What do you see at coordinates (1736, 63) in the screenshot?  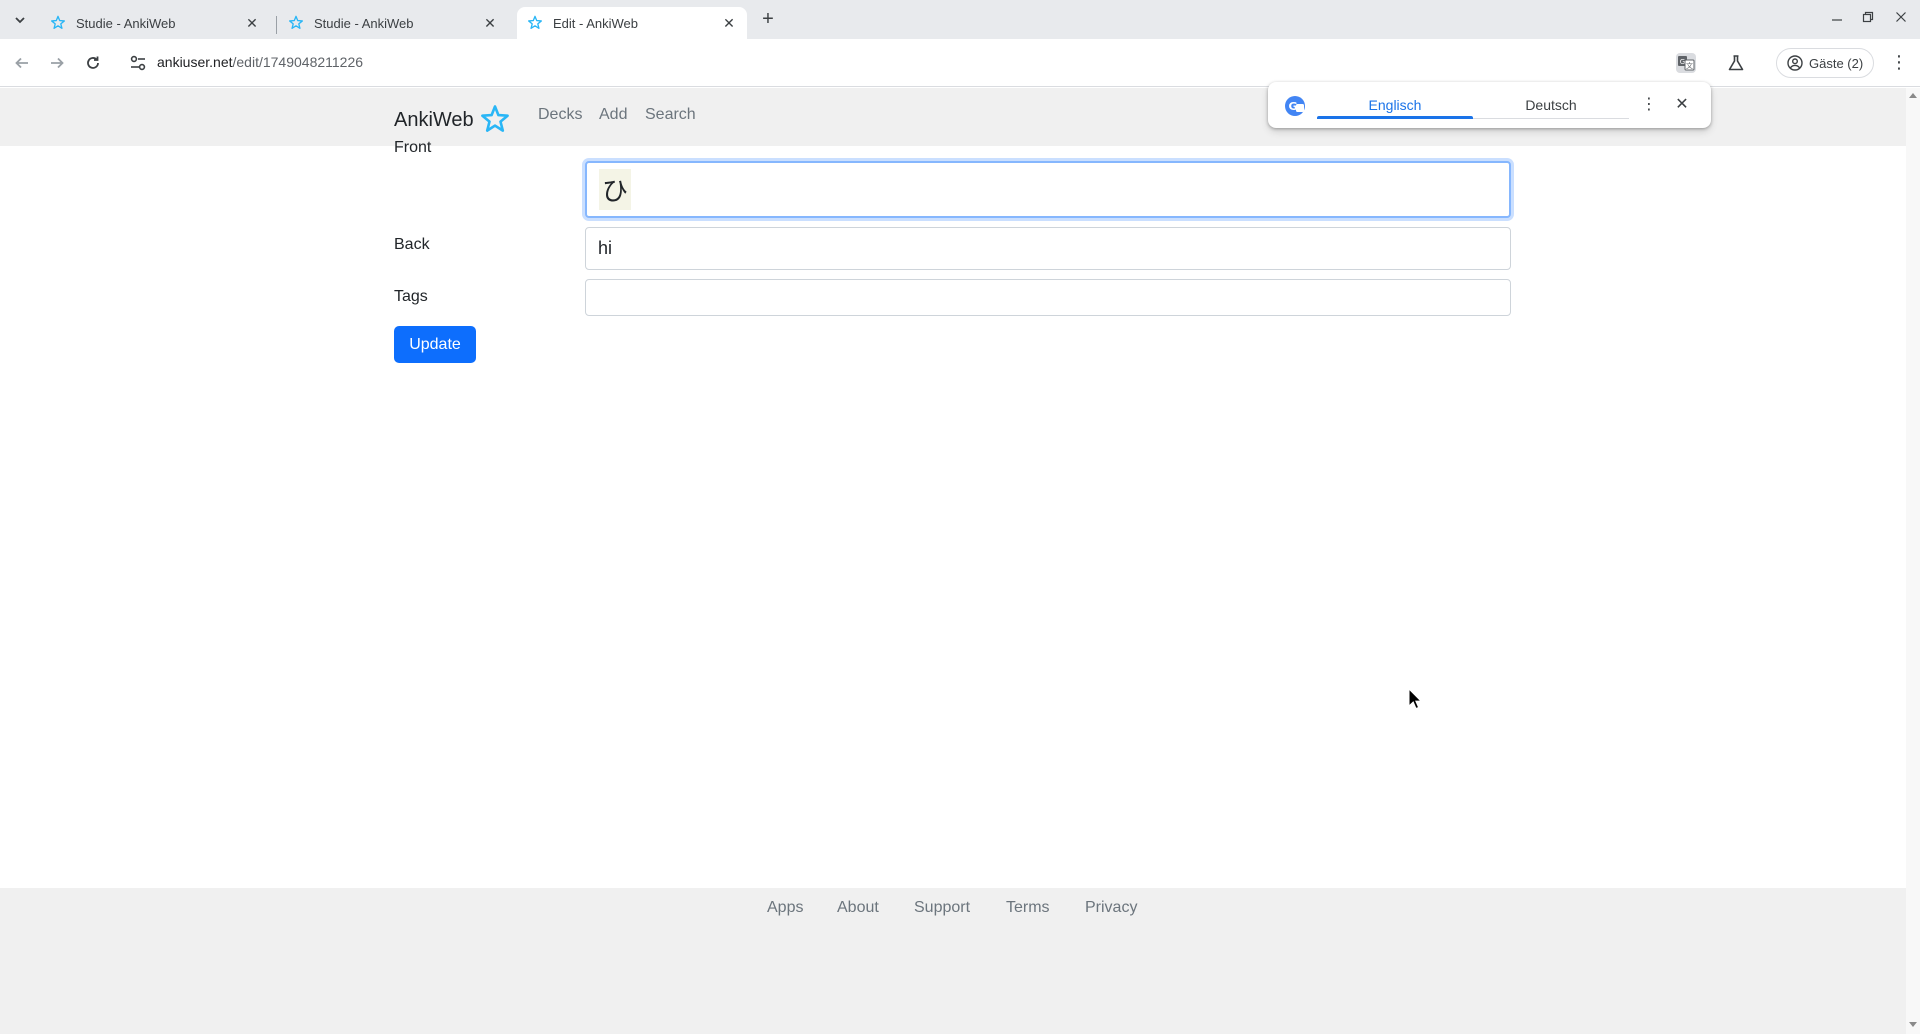 I see `labs-flask-icon` at bounding box center [1736, 63].